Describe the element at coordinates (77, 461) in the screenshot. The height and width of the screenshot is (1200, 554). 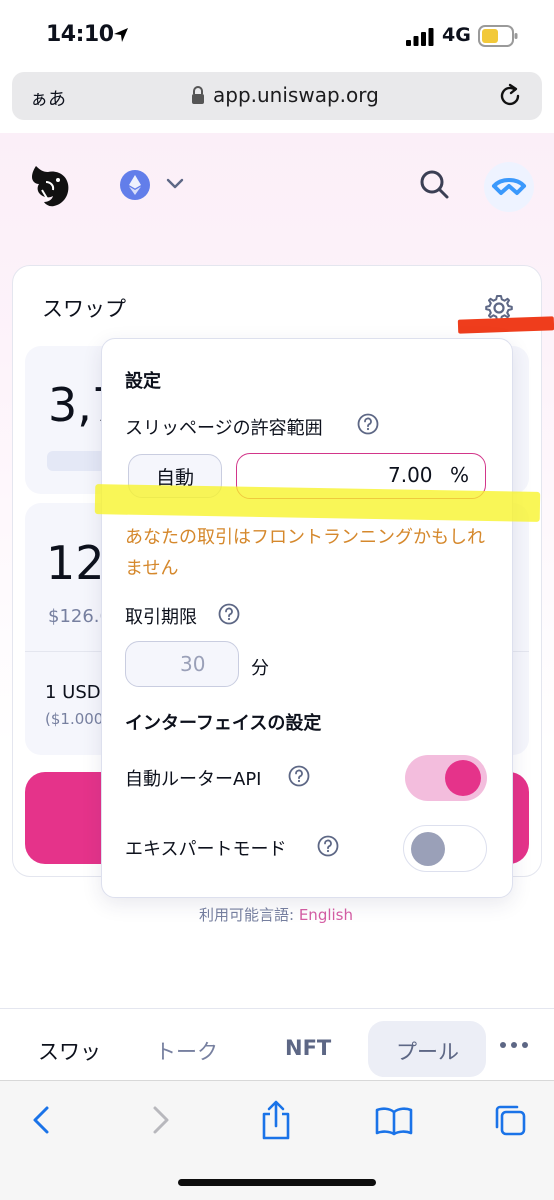
I see `loading-placeholder` at that location.